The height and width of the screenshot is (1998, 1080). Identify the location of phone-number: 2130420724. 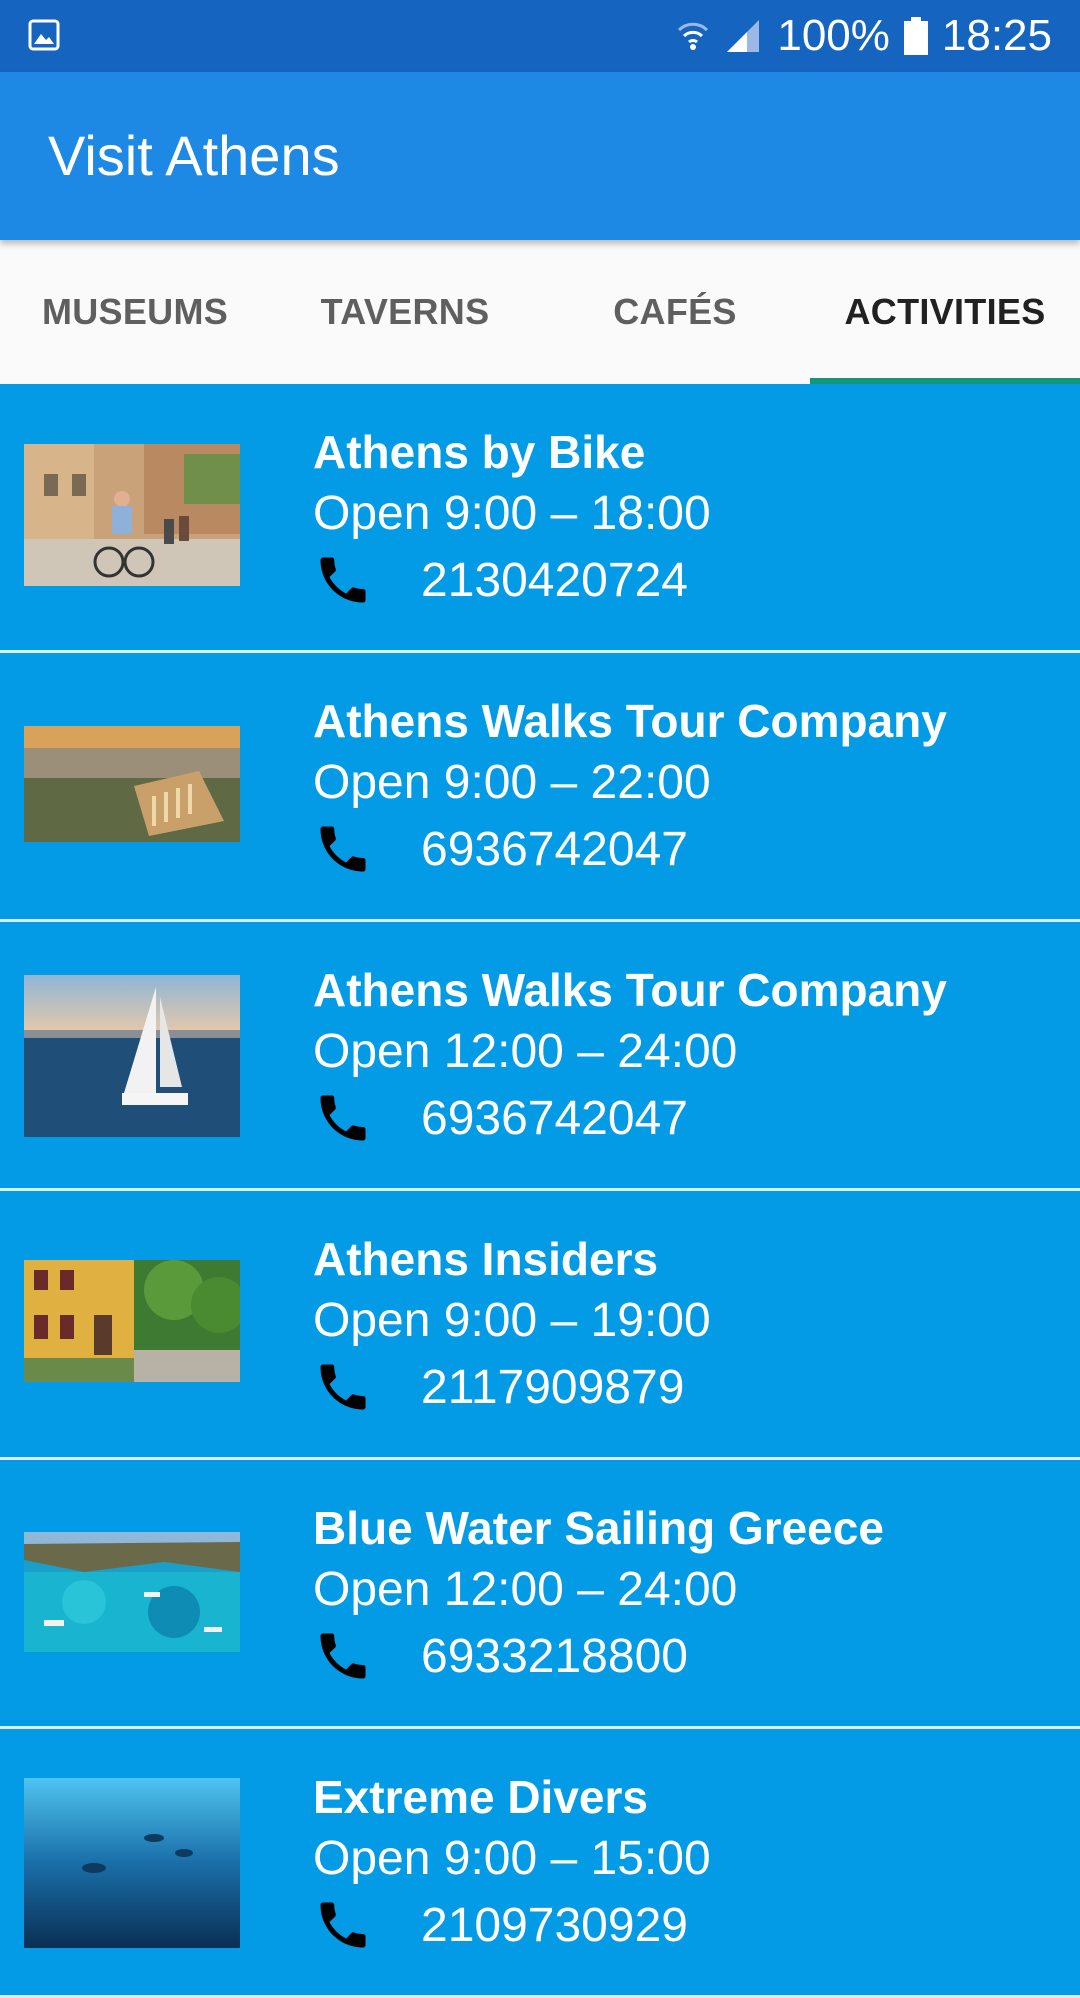
(554, 580).